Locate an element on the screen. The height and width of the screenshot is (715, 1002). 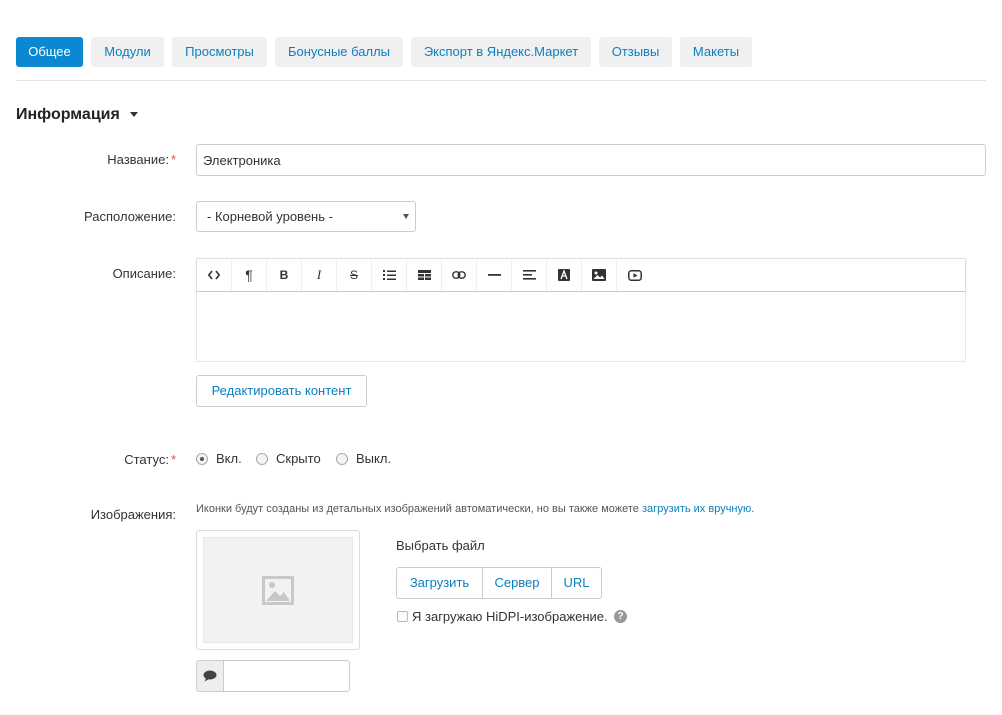
image-alt-group is located at coordinates (273, 676).